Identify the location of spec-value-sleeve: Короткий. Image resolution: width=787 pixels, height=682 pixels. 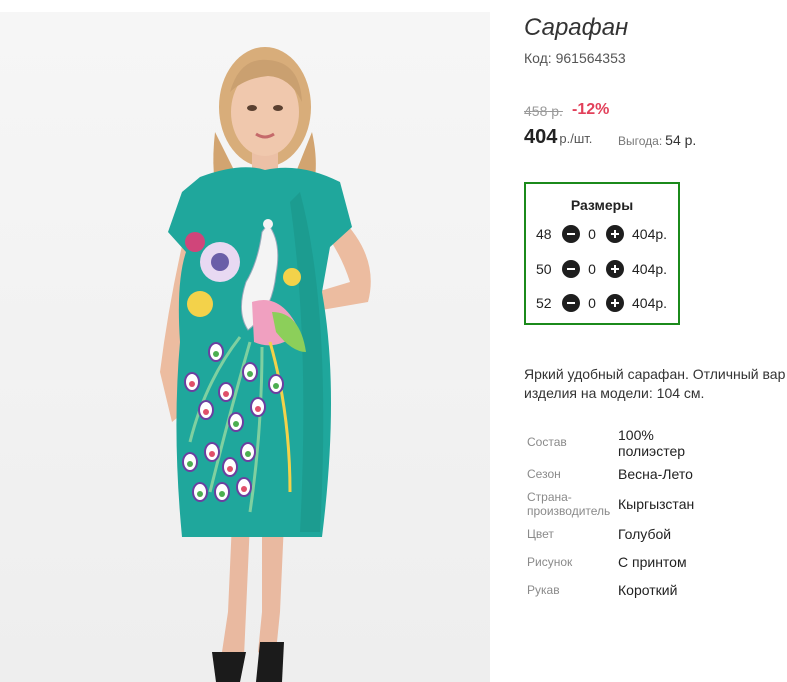
(648, 590).